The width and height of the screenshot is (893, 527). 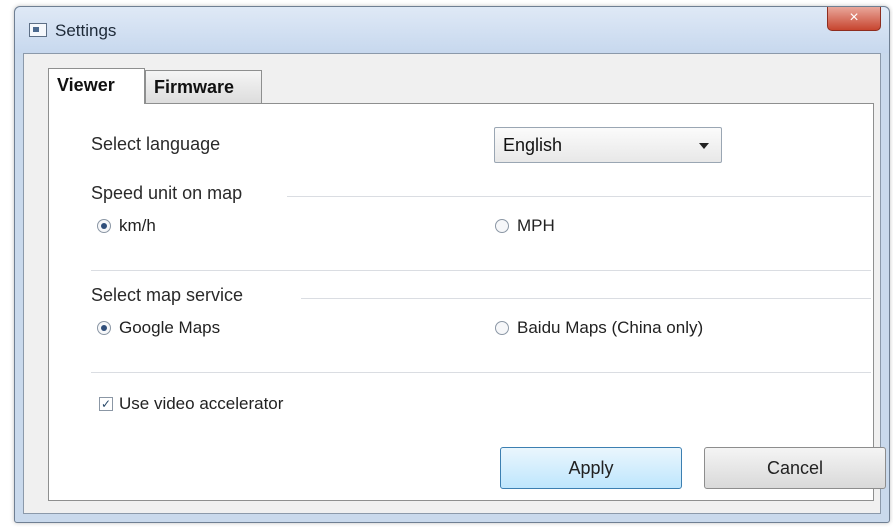 What do you see at coordinates (96, 86) in the screenshot?
I see `tab-viewer: Viewer` at bounding box center [96, 86].